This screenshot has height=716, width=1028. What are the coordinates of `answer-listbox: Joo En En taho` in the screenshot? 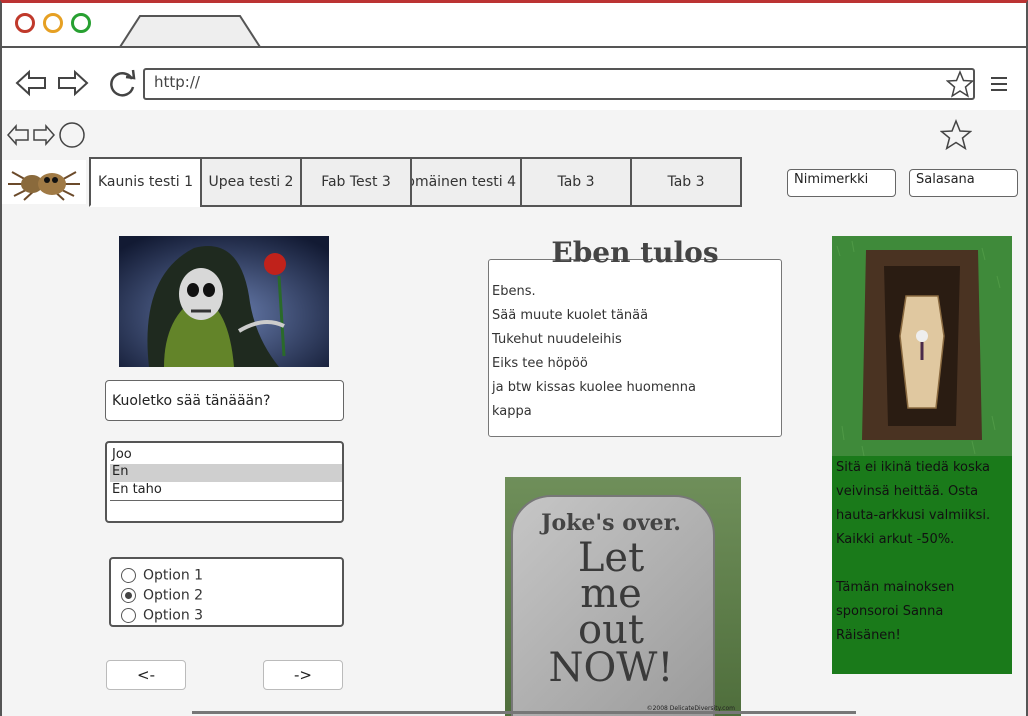 It's located at (224, 482).